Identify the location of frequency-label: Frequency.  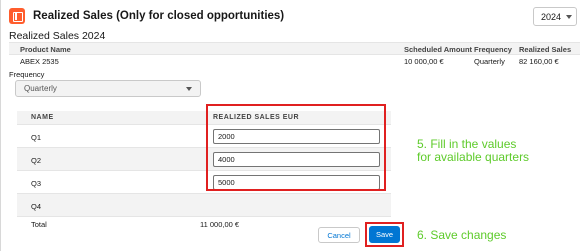
(27, 74).